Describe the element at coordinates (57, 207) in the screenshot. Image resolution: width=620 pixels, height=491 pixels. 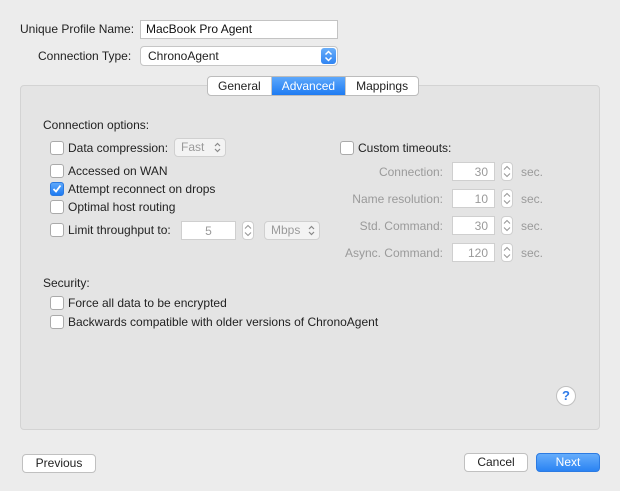
I see `optimal-routing-checkbox` at that location.